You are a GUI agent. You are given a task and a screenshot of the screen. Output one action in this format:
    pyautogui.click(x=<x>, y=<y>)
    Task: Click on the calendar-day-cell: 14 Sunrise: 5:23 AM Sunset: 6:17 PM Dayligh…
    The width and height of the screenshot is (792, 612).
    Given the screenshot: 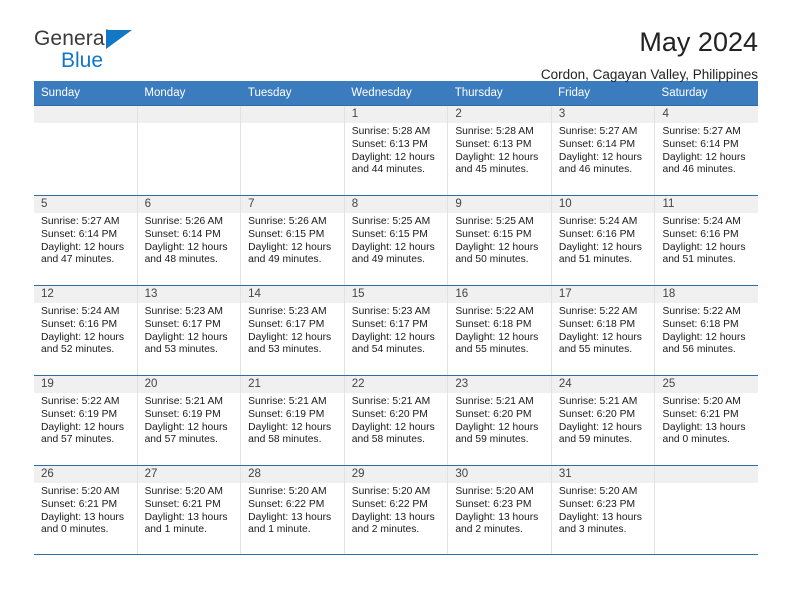 What is the action you would take?
    pyautogui.click(x=292, y=331)
    